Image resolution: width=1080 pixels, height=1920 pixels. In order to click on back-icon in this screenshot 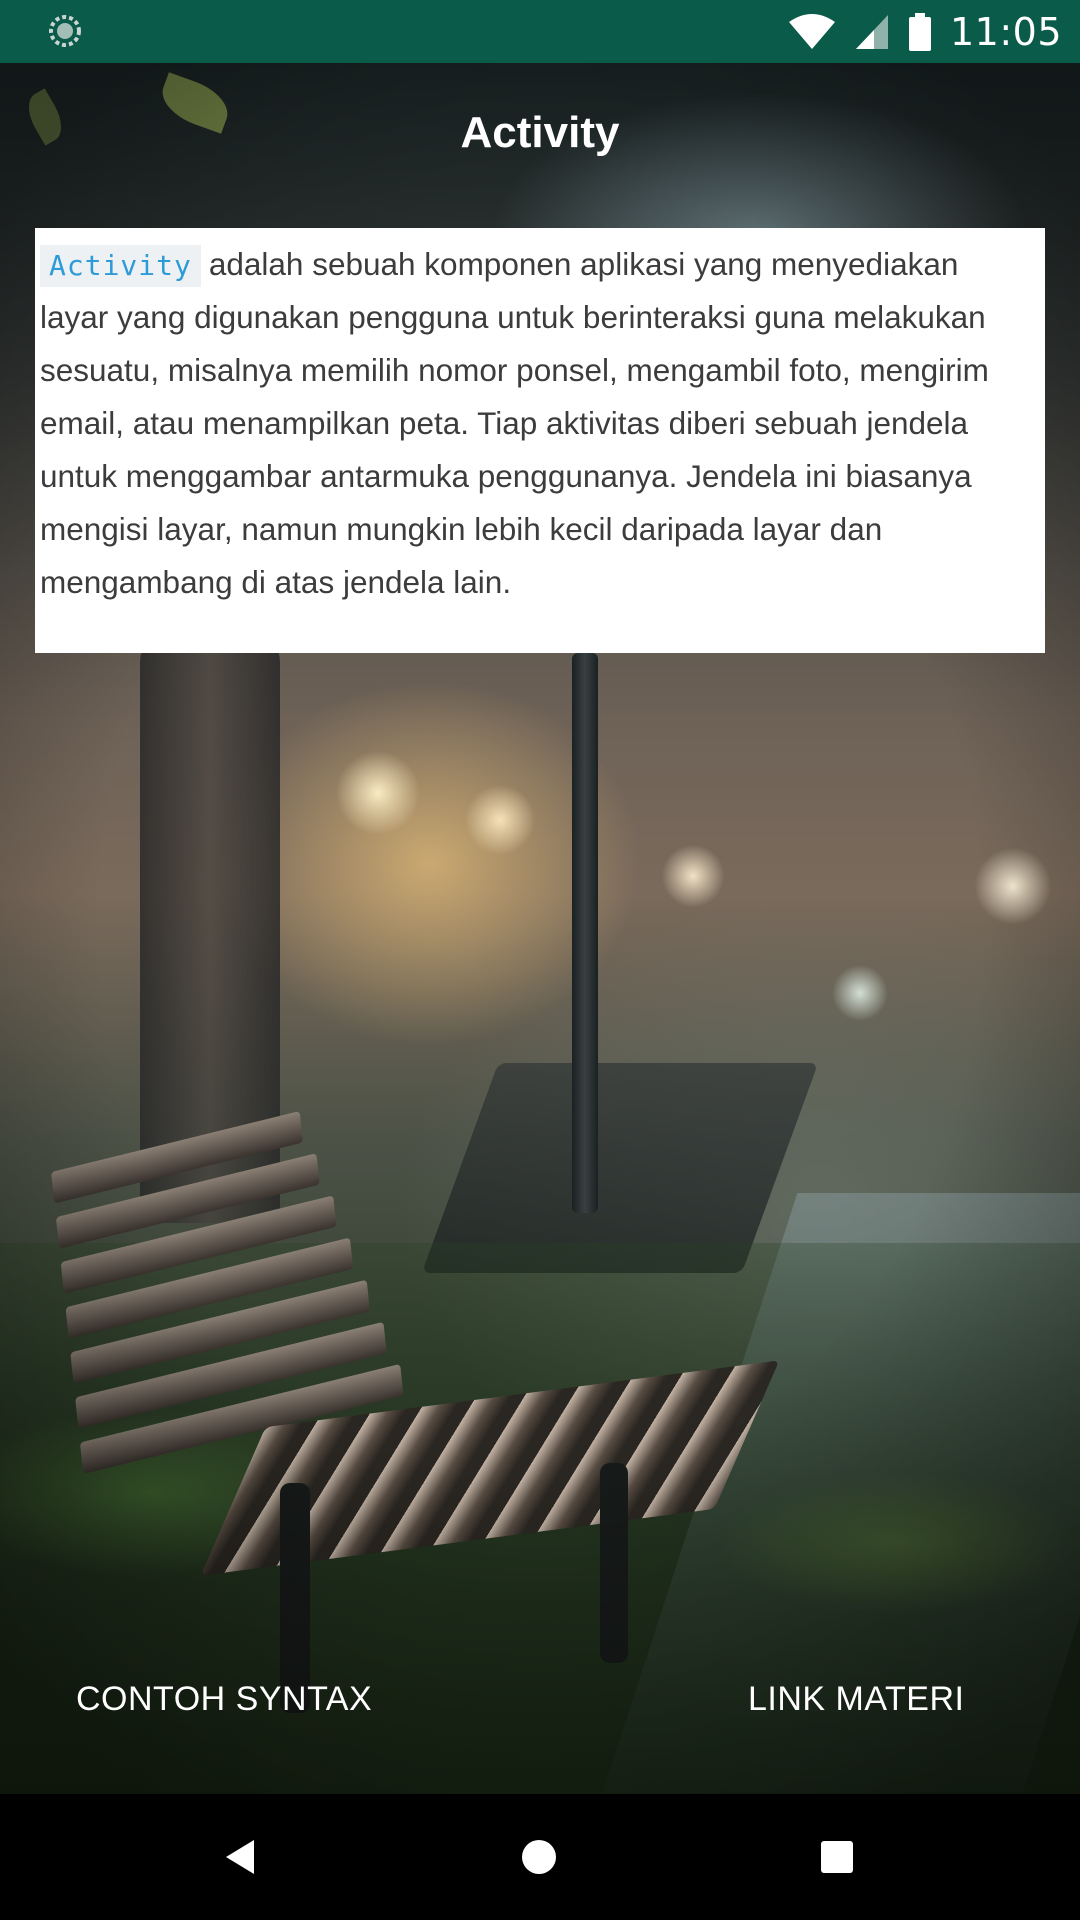, I will do `click(241, 1857)`.